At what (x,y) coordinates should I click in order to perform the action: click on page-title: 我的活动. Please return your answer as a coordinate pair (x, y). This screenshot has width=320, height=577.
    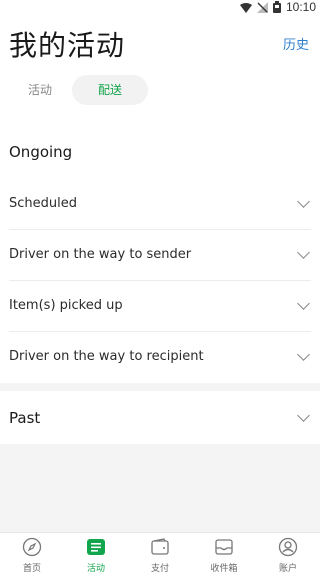
    Looking at the image, I should click on (67, 45).